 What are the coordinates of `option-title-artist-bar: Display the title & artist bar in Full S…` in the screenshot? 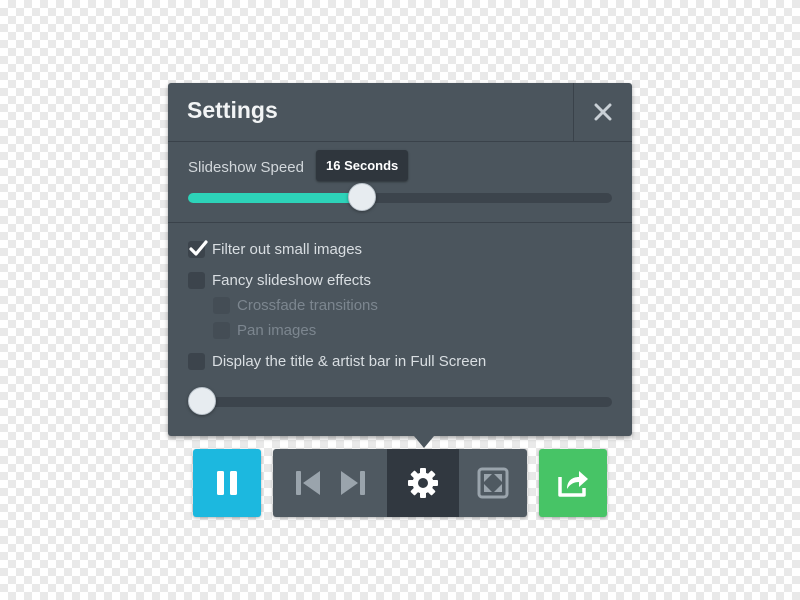 It's located at (337, 361).